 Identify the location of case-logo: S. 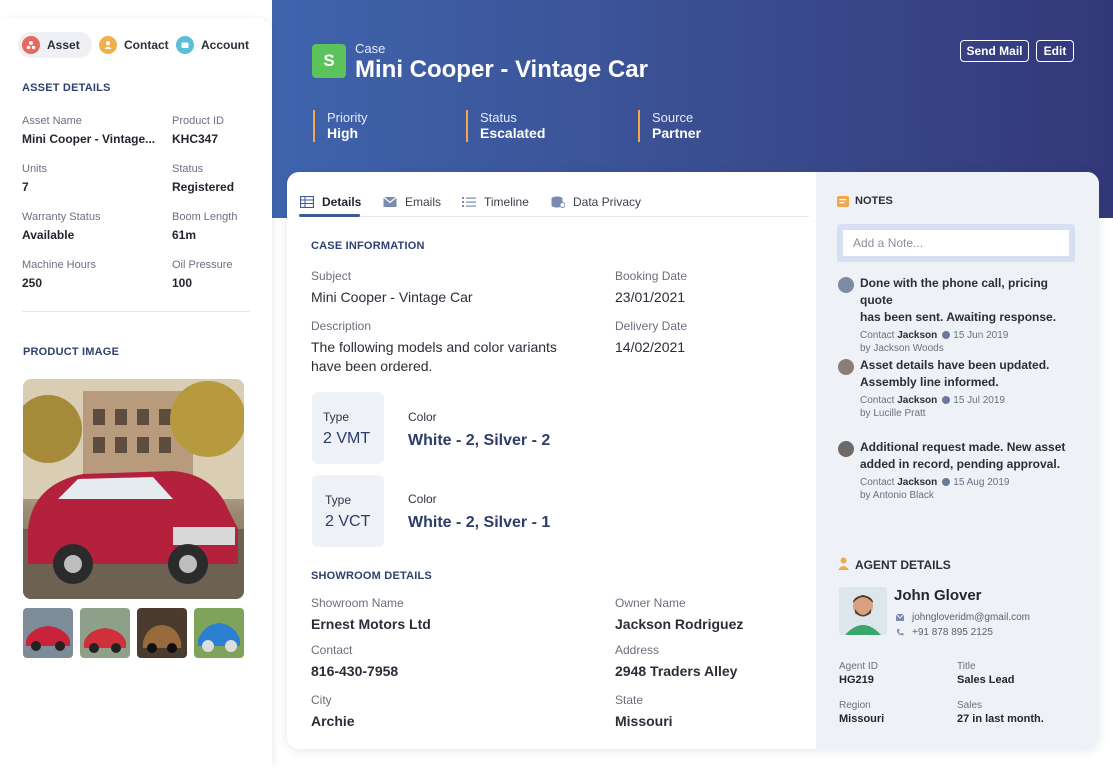
(329, 61).